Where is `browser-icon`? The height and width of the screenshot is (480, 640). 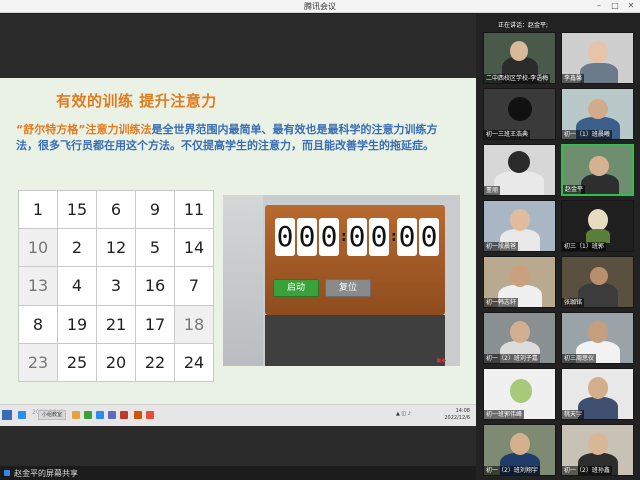 browser-icon is located at coordinates (22, 415).